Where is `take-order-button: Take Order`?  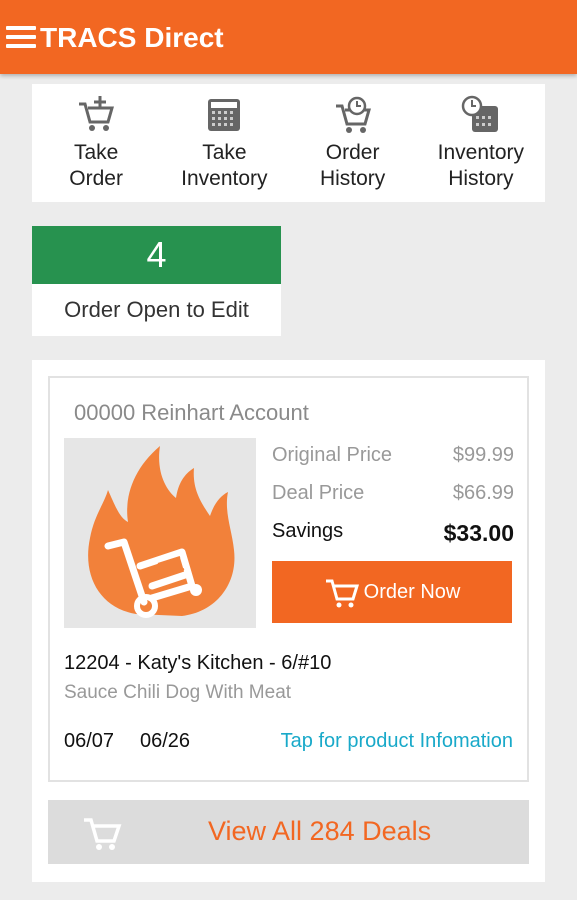
take-order-button: Take Order is located at coordinates (96, 143).